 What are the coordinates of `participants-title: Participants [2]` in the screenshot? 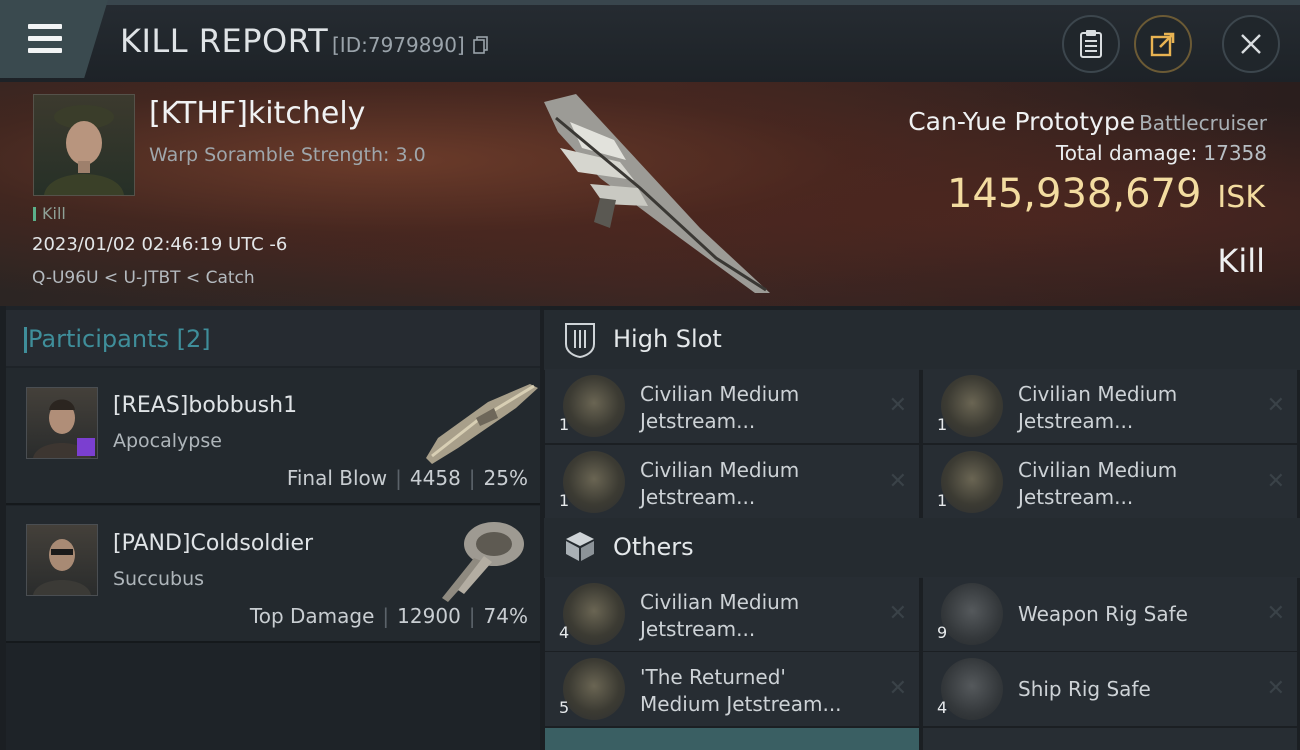 It's located at (117, 339).